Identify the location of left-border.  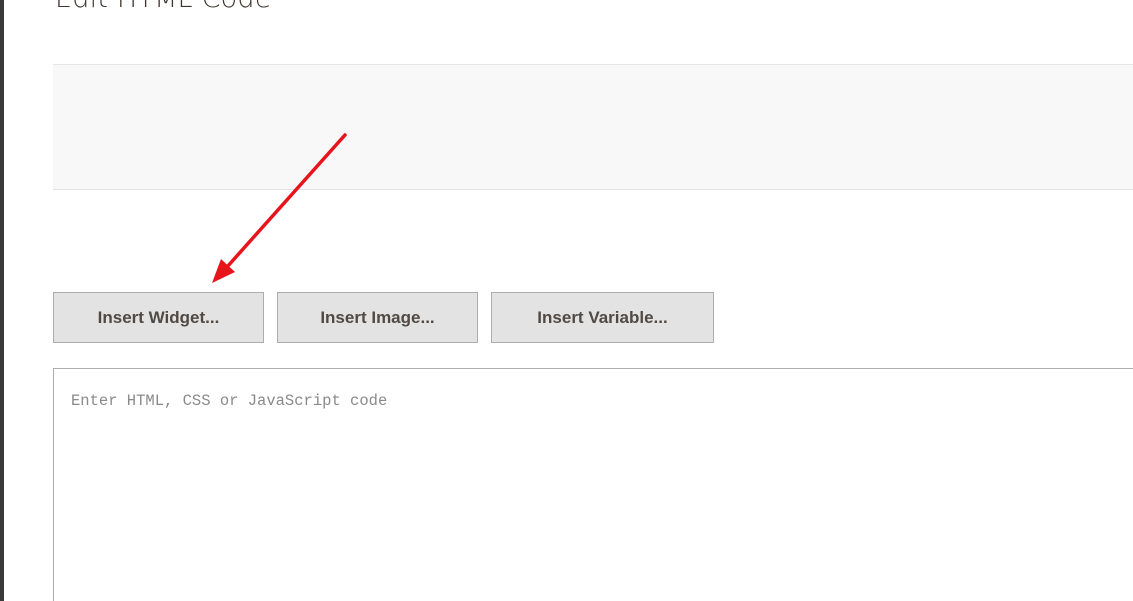
(2, 300).